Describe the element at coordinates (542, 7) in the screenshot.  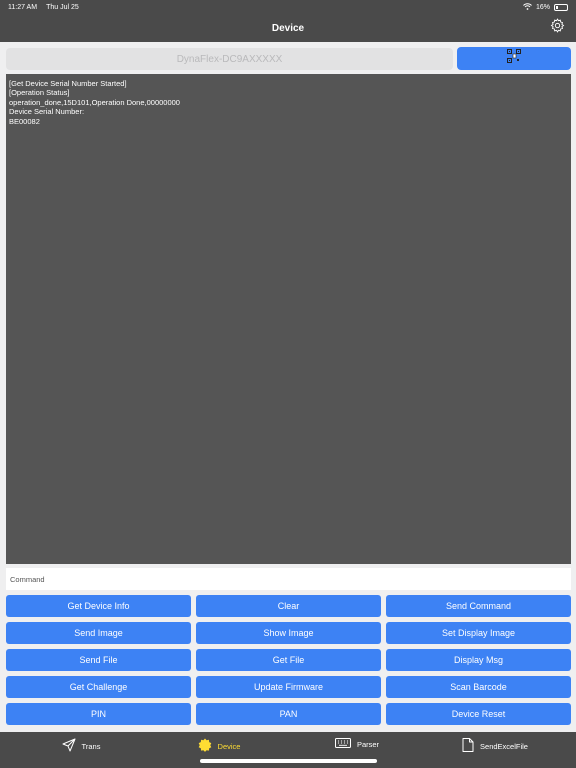
I see `battery-percent: 16%` at that location.